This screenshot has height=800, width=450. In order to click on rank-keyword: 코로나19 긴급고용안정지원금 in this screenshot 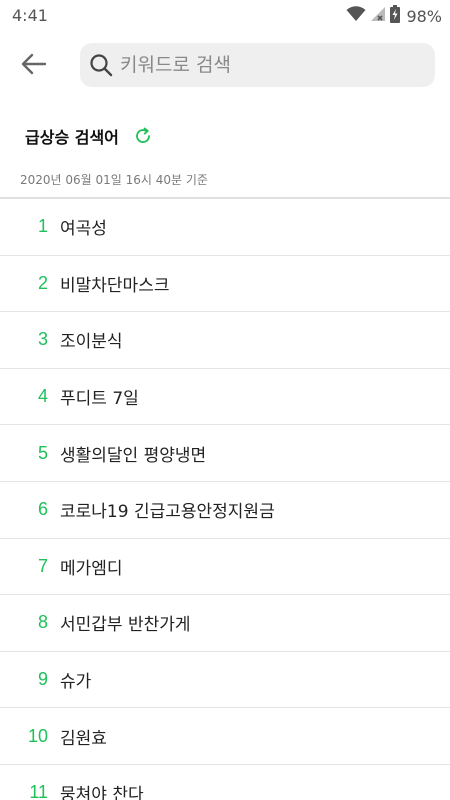, I will do `click(167, 512)`.